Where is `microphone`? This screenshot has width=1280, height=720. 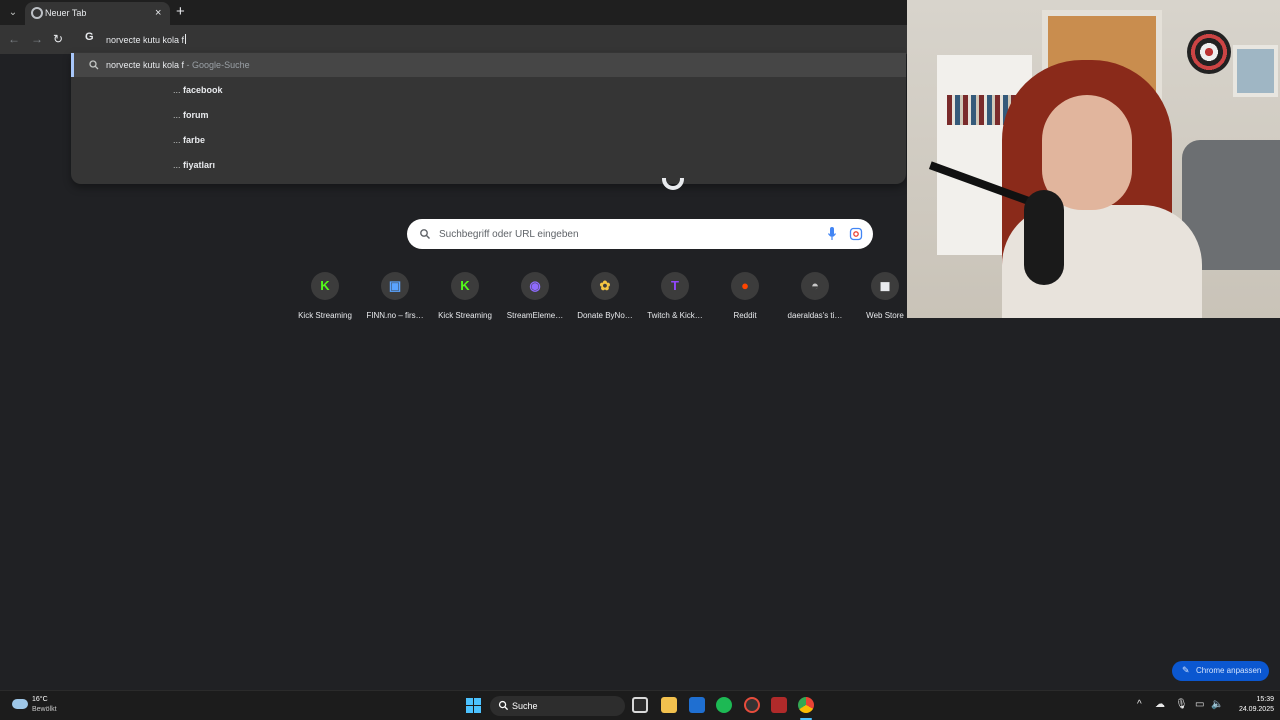 microphone is located at coordinates (1044, 237).